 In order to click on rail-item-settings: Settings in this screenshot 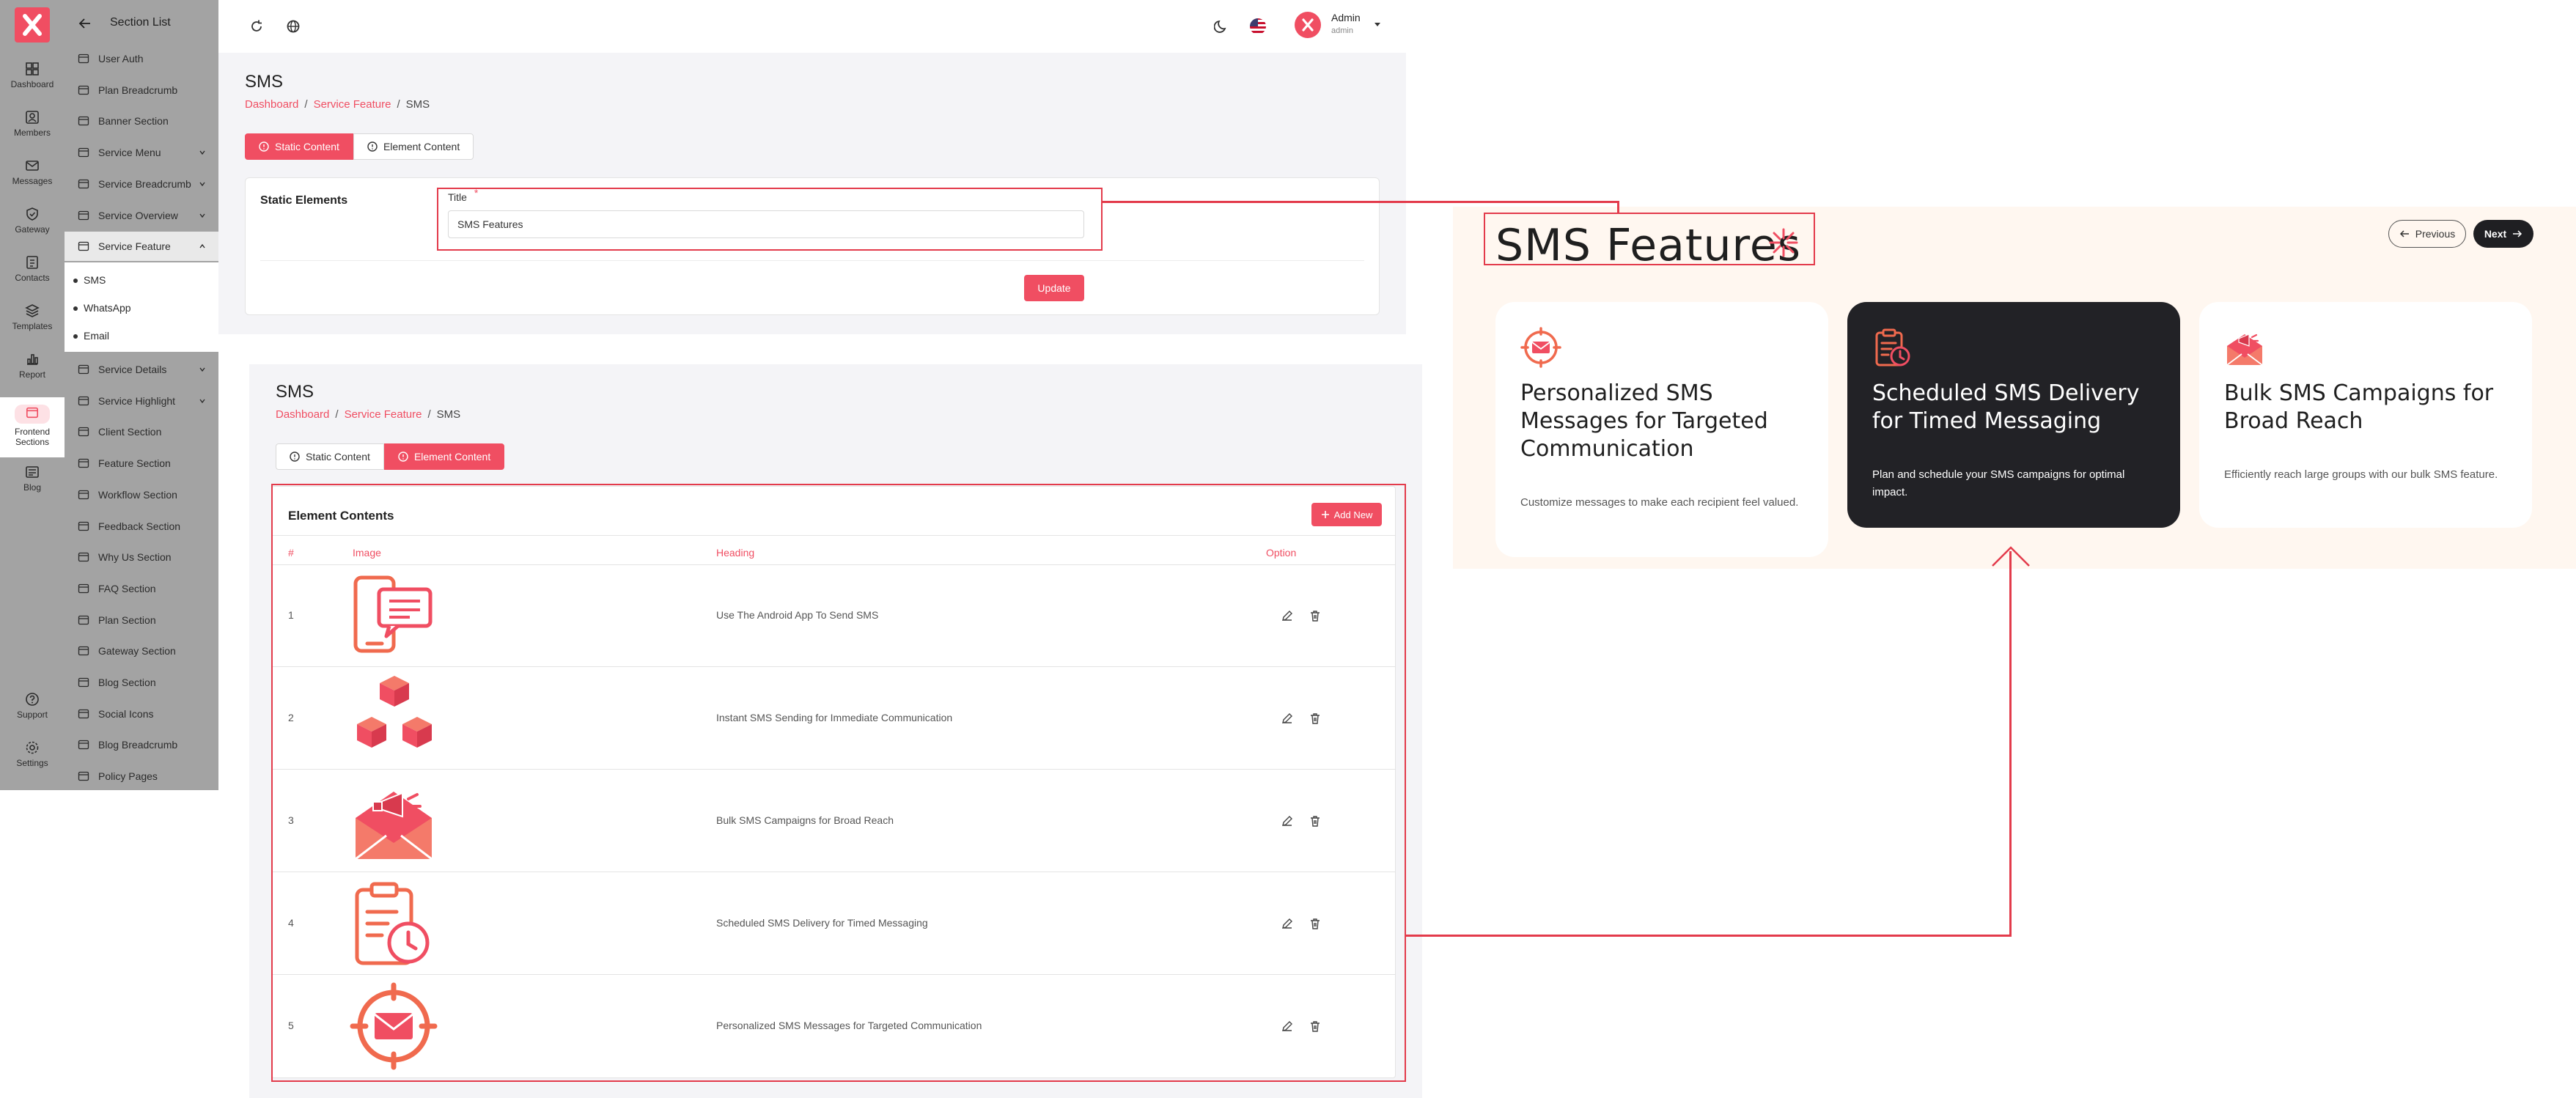, I will do `click(32, 763)`.